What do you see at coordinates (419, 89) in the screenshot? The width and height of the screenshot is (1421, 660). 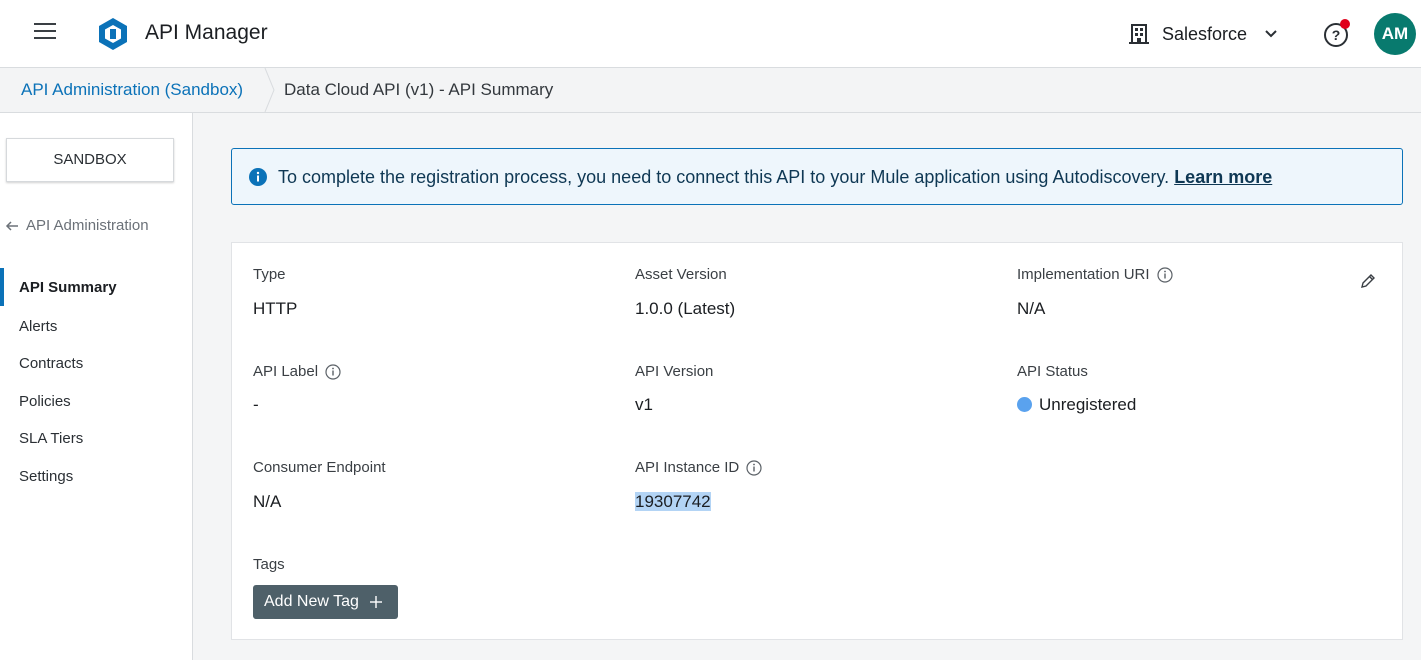 I see `page-title: Data Cloud API (v1) - API Summary` at bounding box center [419, 89].